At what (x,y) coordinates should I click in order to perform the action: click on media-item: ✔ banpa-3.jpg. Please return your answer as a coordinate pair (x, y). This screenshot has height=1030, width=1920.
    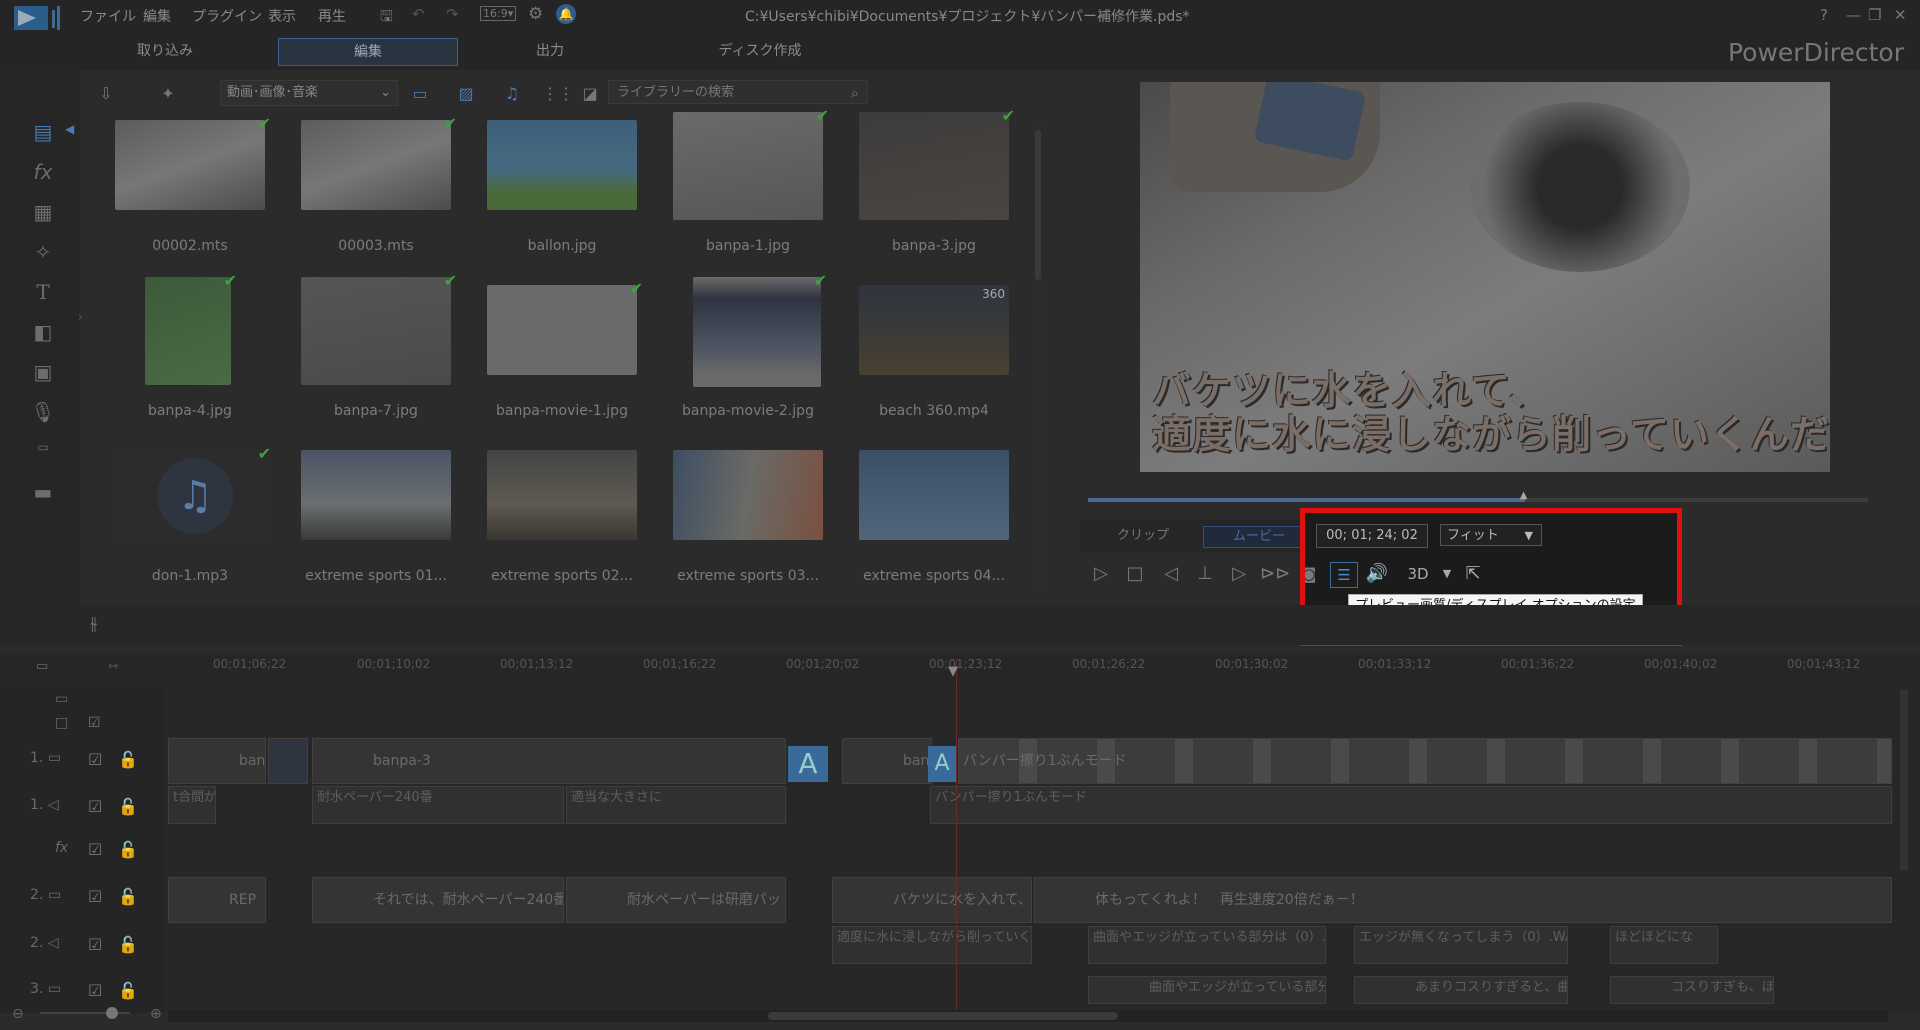
    Looking at the image, I should click on (927, 193).